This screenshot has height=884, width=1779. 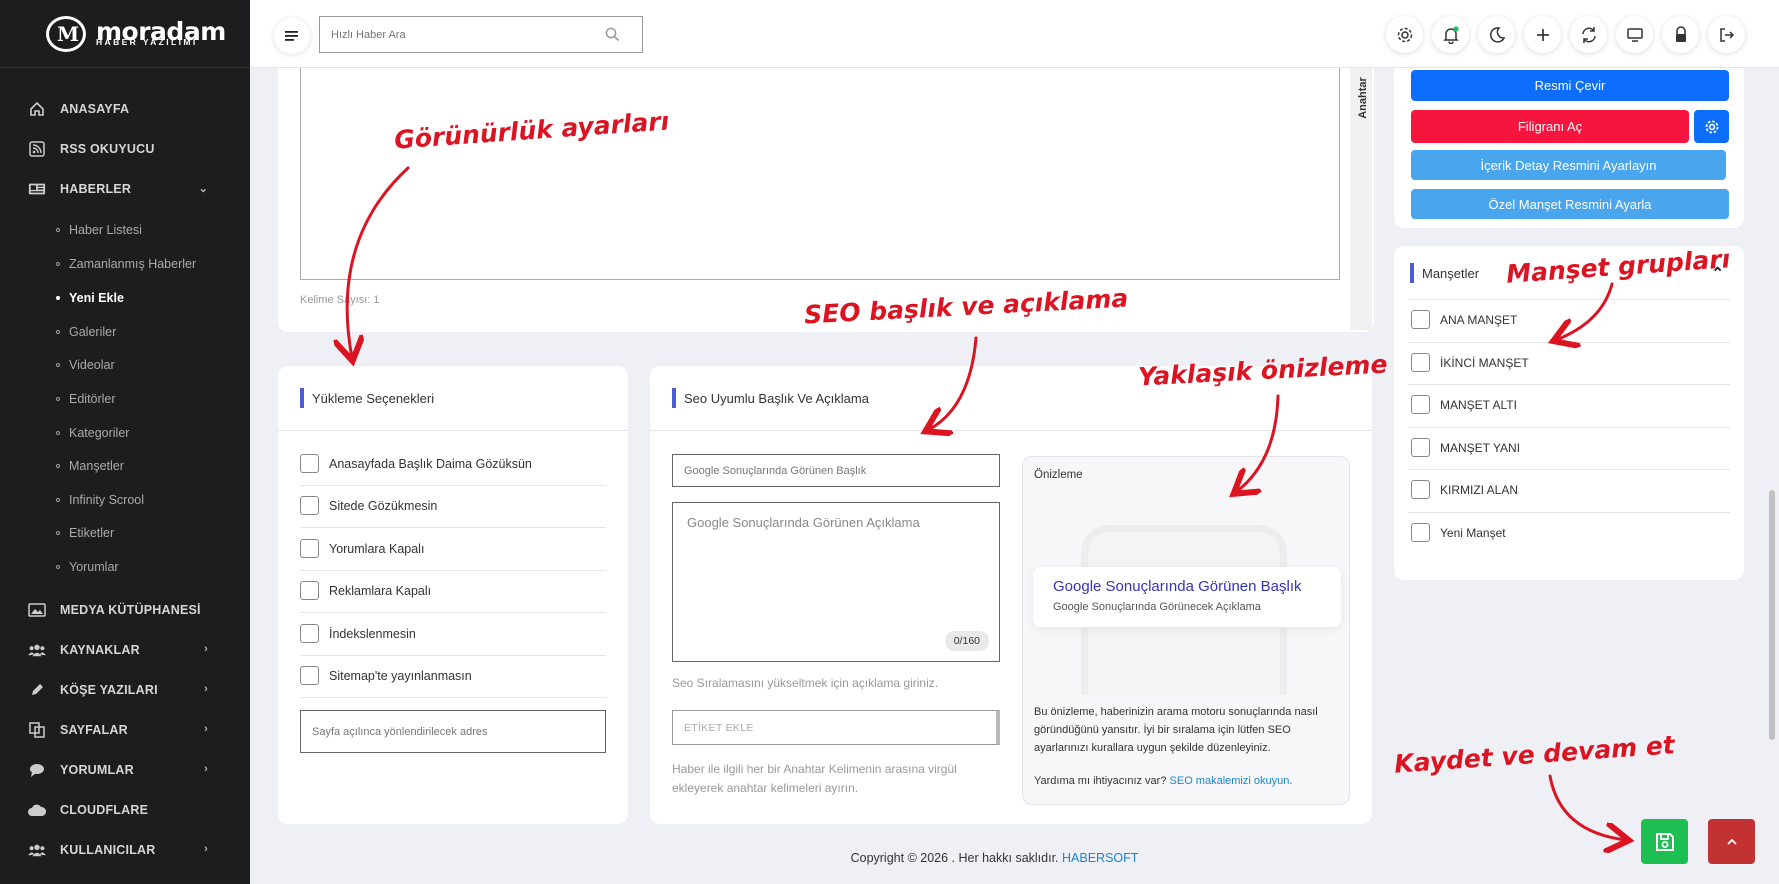 I want to click on tag-input: ETİKET EKLE, so click(x=836, y=727).